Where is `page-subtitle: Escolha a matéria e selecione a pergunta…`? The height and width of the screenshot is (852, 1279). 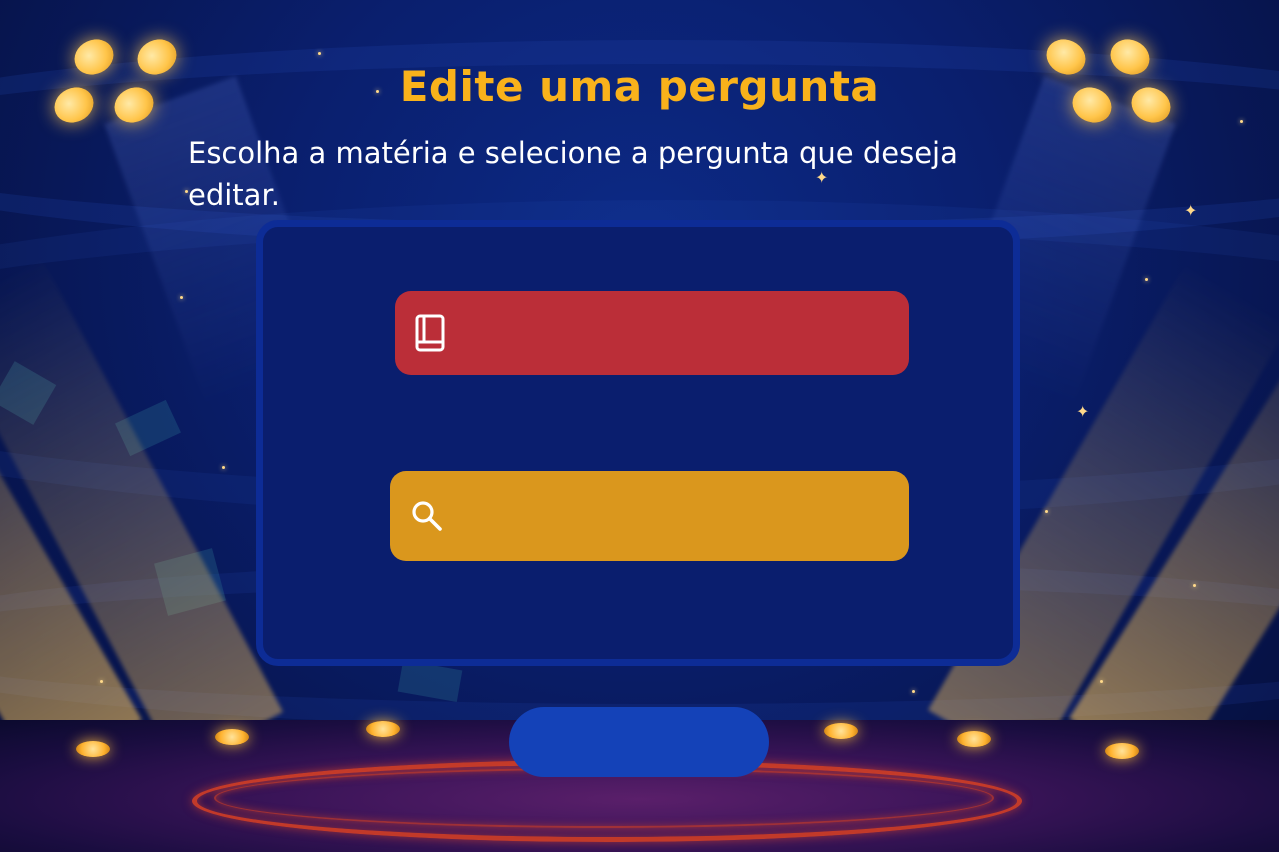
page-subtitle: Escolha a matéria e selecione a pergunta… is located at coordinates (573, 174).